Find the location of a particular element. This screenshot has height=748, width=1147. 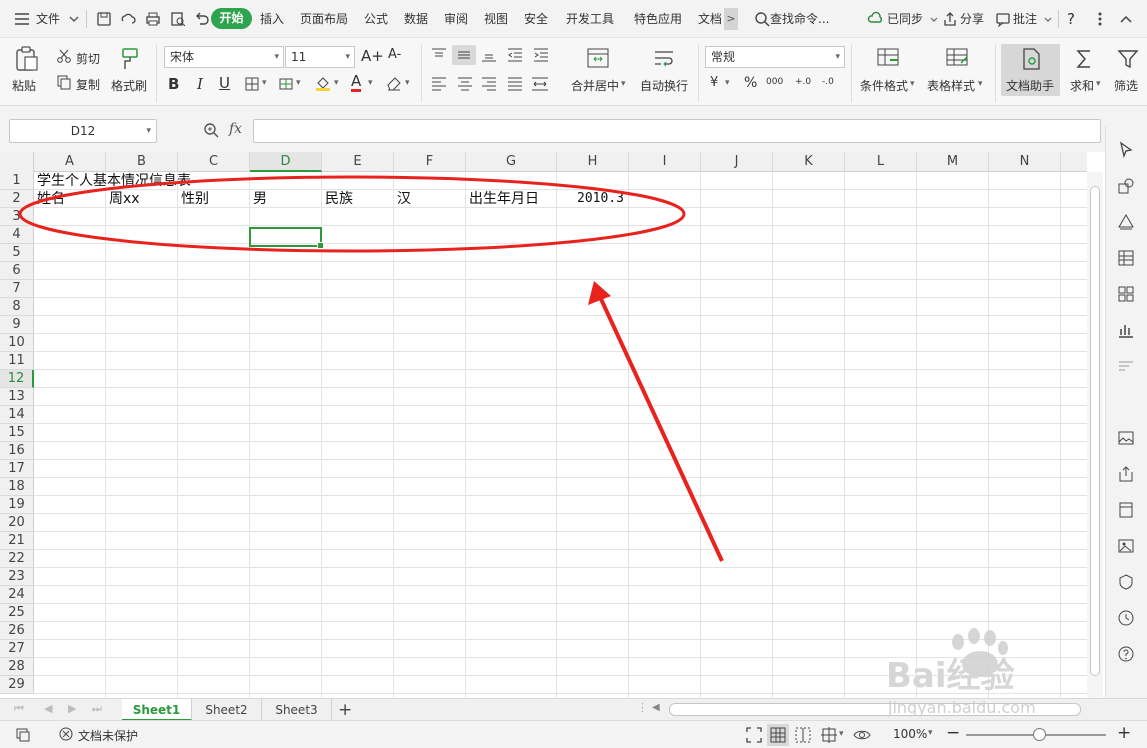

align-center-icon is located at coordinates (465, 83).